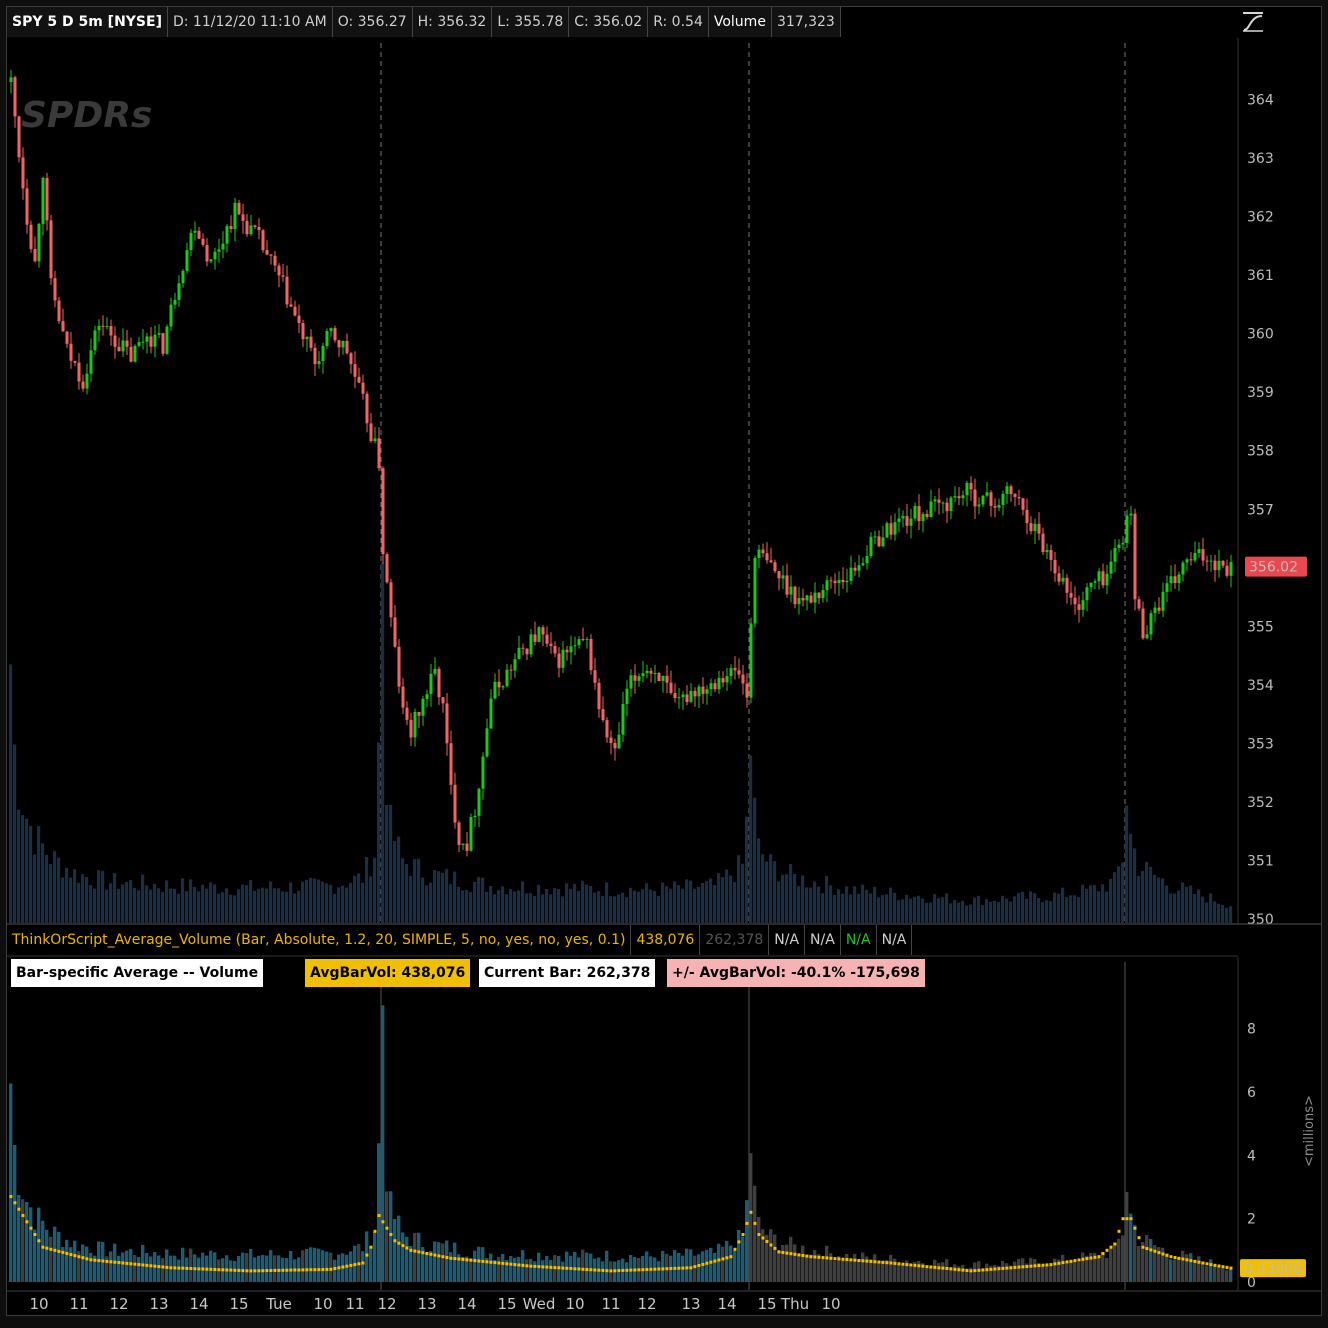 The height and width of the screenshot is (1328, 1328). Describe the element at coordinates (1309, 1131) in the screenshot. I see `lower-unit-label: <millions>` at that location.